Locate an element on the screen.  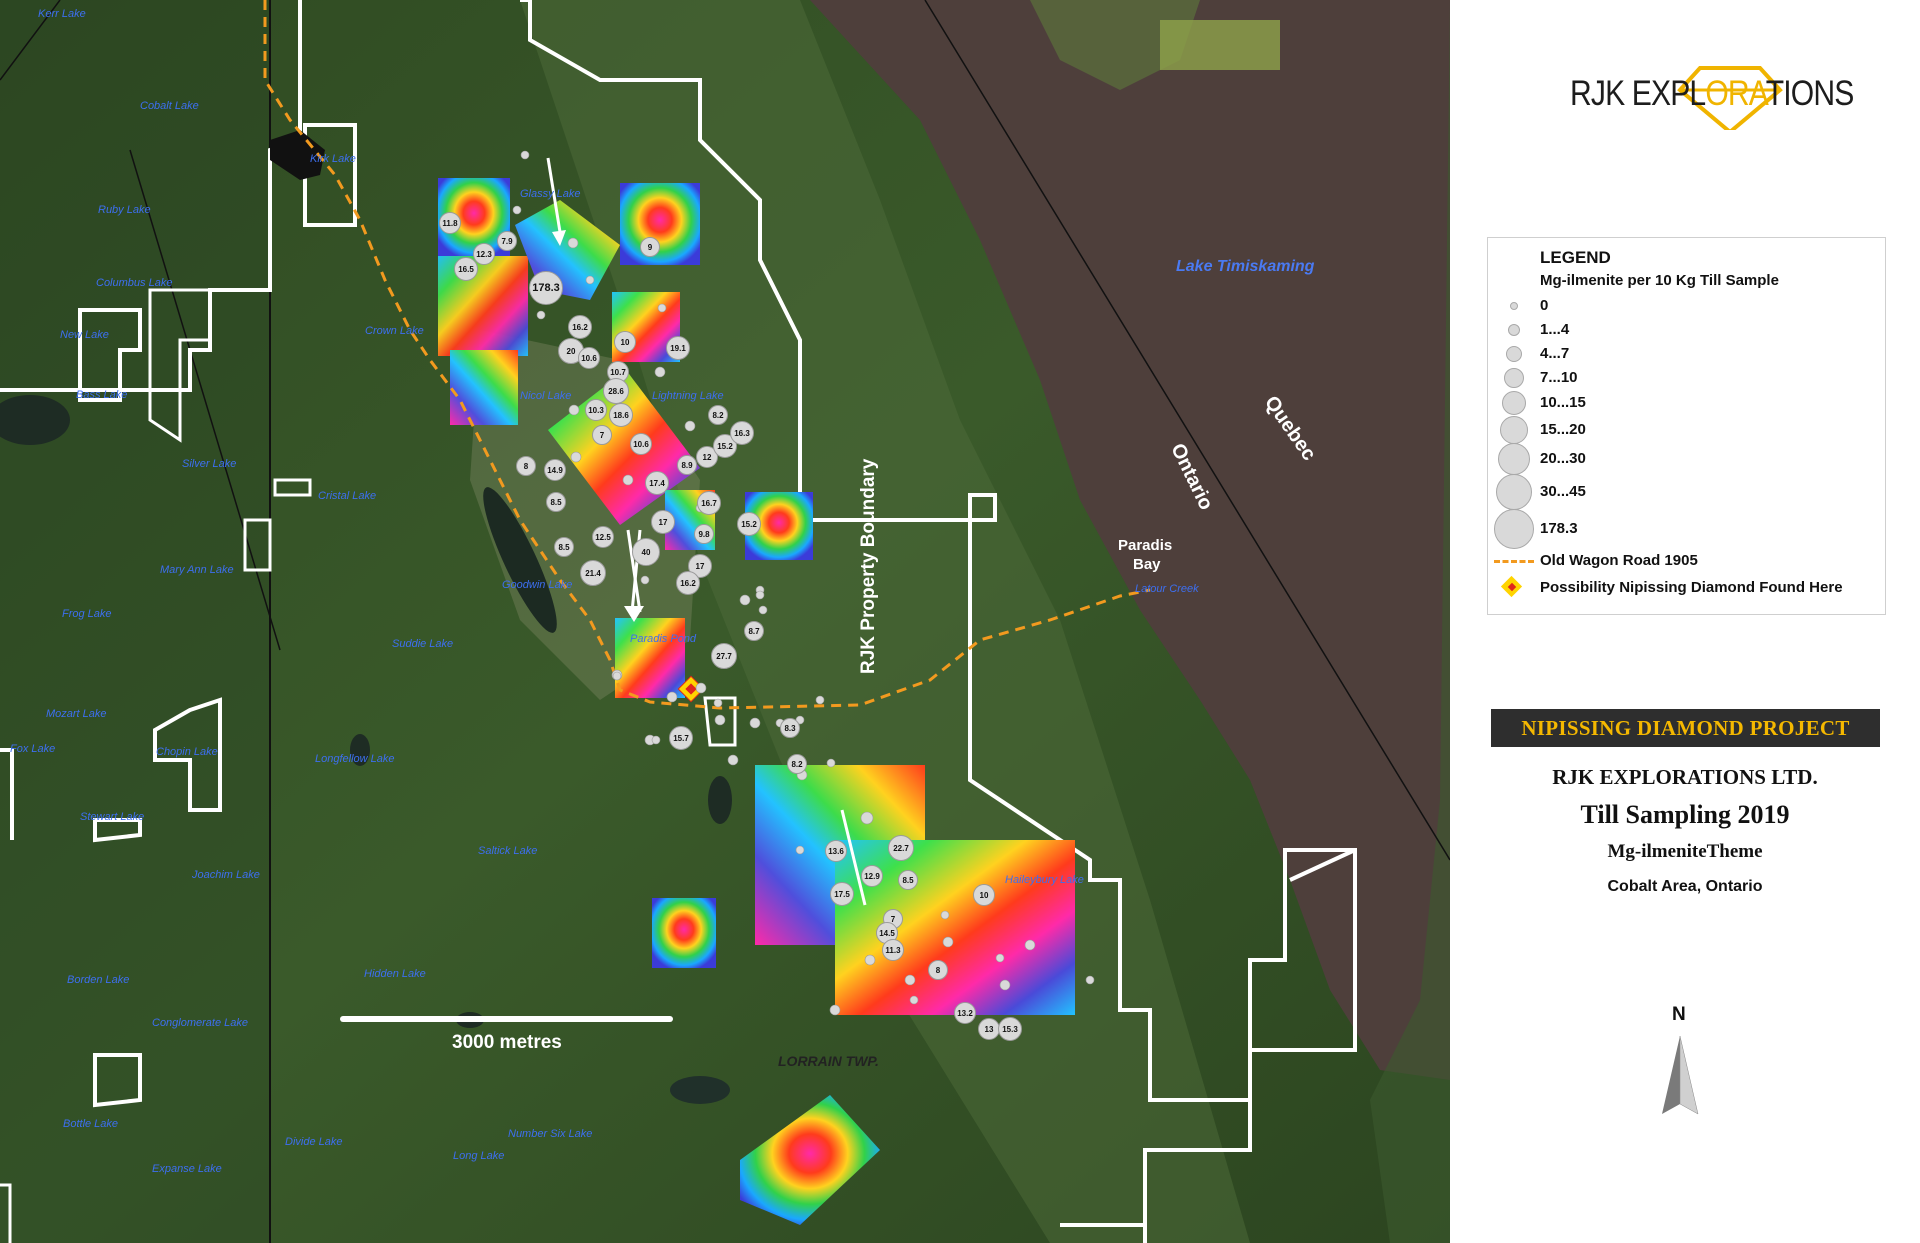
till-sample-circle: 13.2 is located at coordinates (965, 1013).